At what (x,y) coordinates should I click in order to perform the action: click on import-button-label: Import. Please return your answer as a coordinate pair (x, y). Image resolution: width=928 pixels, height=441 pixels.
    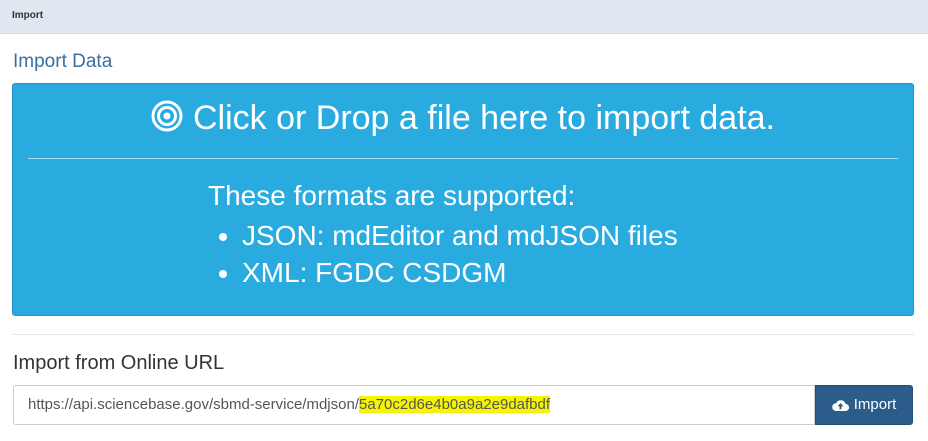
    Looking at the image, I should click on (875, 404).